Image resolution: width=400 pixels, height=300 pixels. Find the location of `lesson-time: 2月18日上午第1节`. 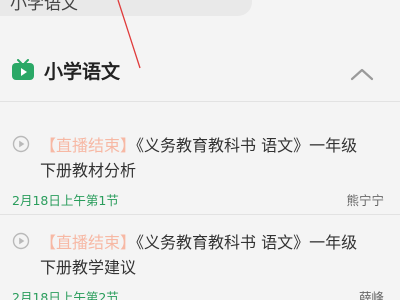

lesson-time: 2月18日上午第1节 is located at coordinates (65, 200).